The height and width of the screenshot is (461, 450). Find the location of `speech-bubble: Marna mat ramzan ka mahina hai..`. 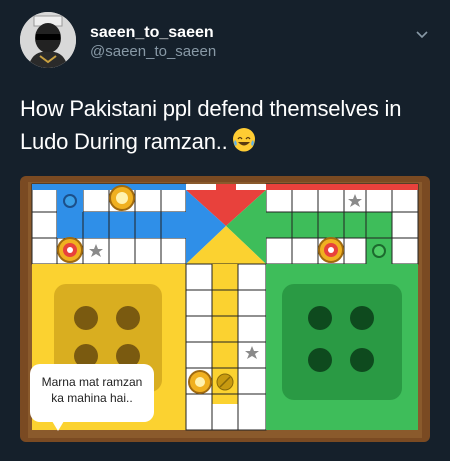

speech-bubble: Marna mat ramzan ka mahina hai.. is located at coordinates (92, 397).